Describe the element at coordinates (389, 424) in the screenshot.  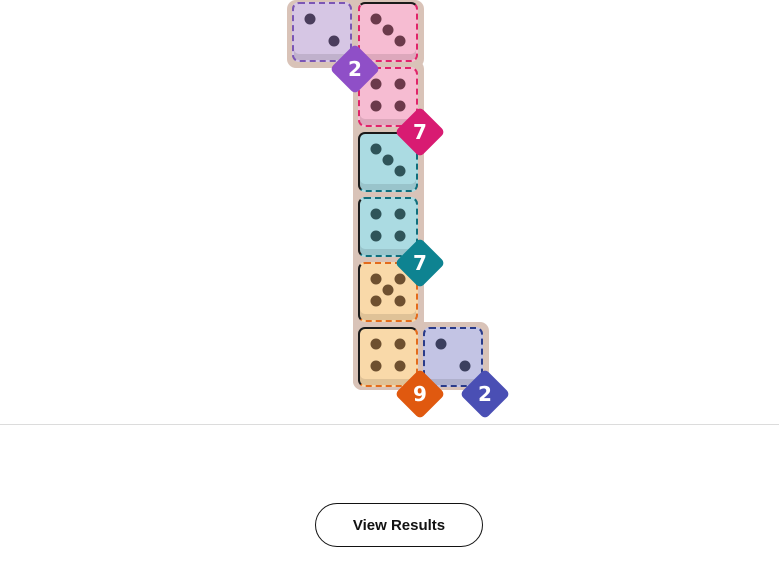
I see `divider` at that location.